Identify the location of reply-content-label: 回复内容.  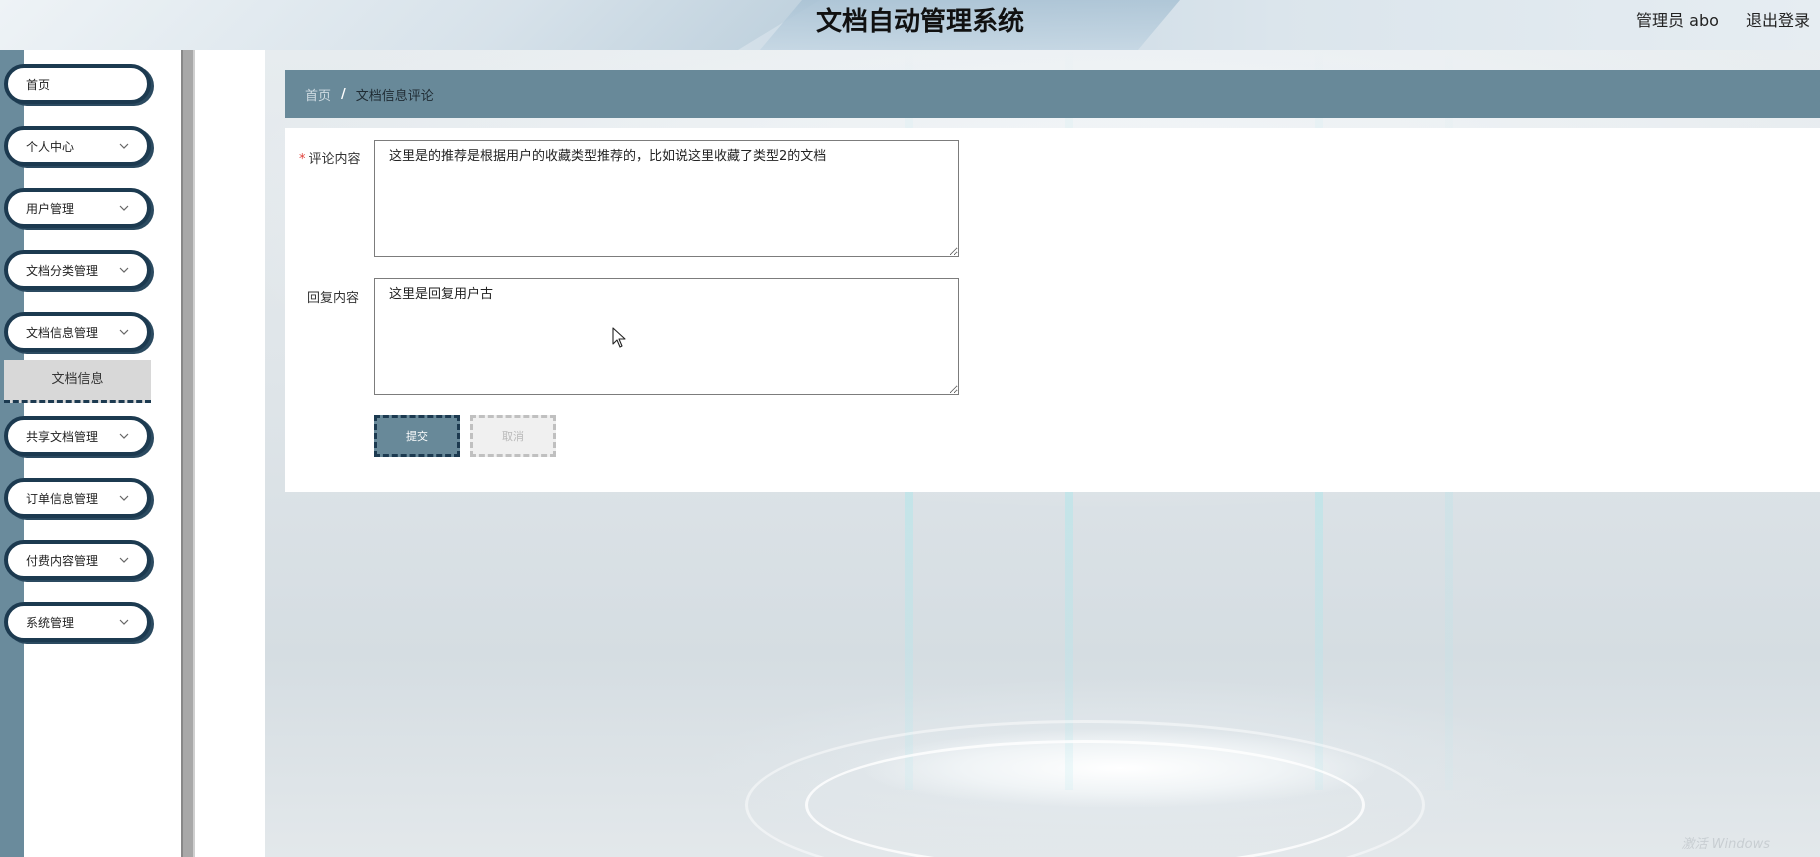
(333, 298).